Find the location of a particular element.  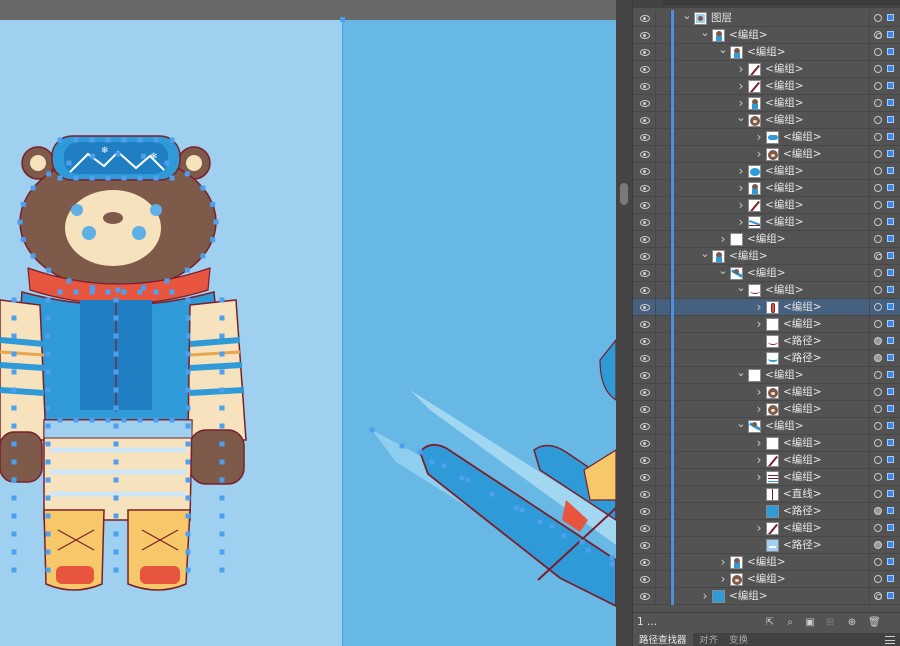

tab-align: 对齐 is located at coordinates (708, 639).